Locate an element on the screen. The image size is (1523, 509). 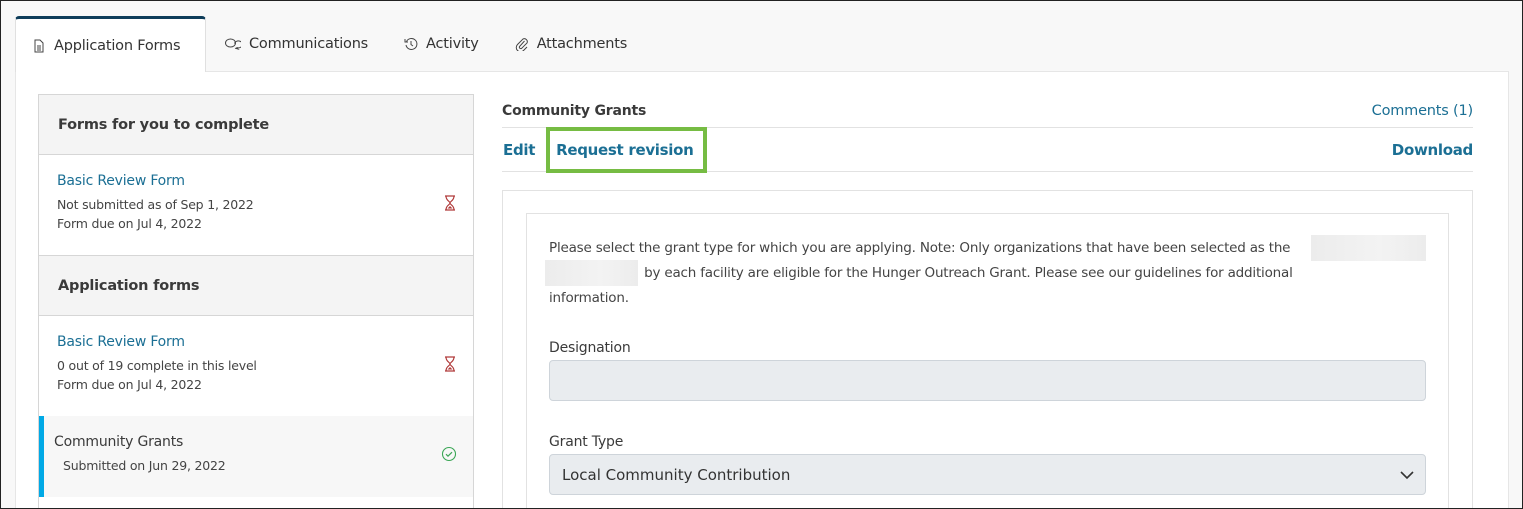
highlight-box: Request revision is located at coordinates (626, 150).